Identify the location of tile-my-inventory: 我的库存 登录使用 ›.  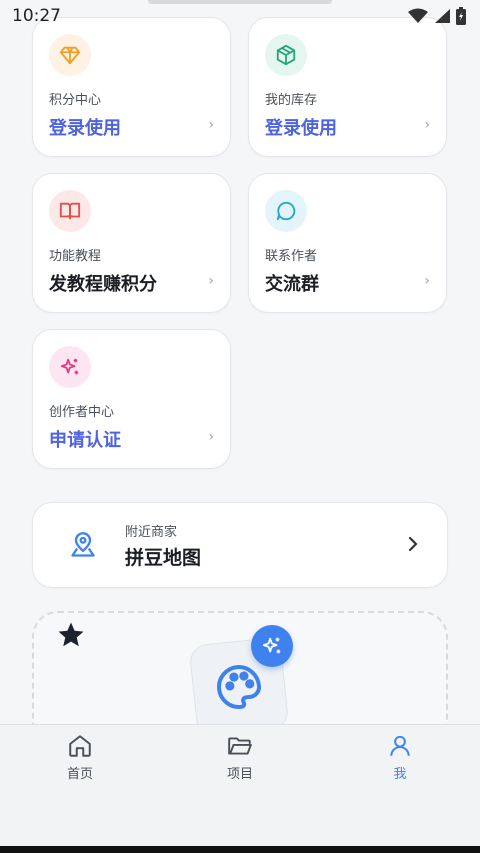
(347, 87).